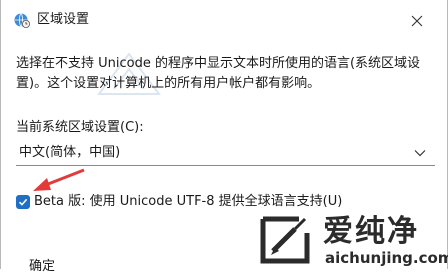 The height and width of the screenshot is (276, 448). Describe the element at coordinates (59, 179) in the screenshot. I see `annotation-arrow-icon` at that location.